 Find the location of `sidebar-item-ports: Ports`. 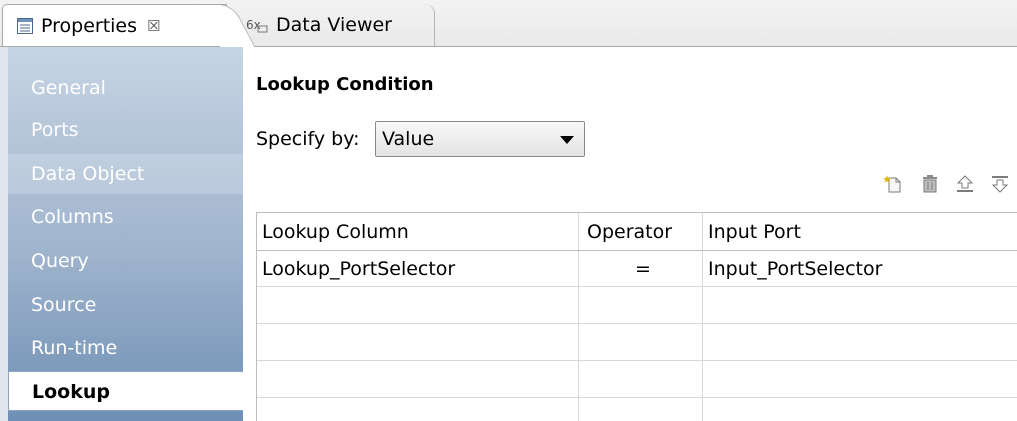

sidebar-item-ports: Ports is located at coordinates (125, 130).